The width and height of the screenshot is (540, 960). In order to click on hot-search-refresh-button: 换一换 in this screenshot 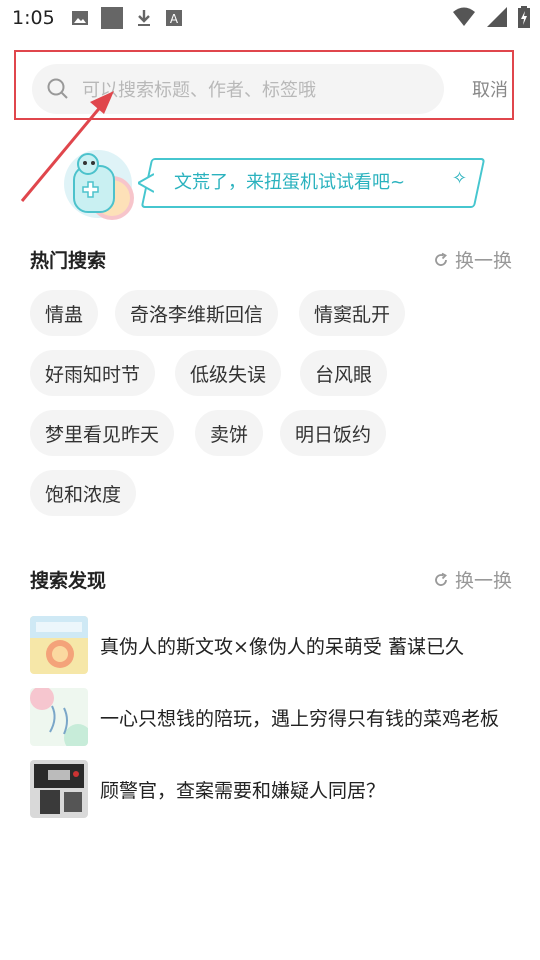, I will do `click(472, 259)`.